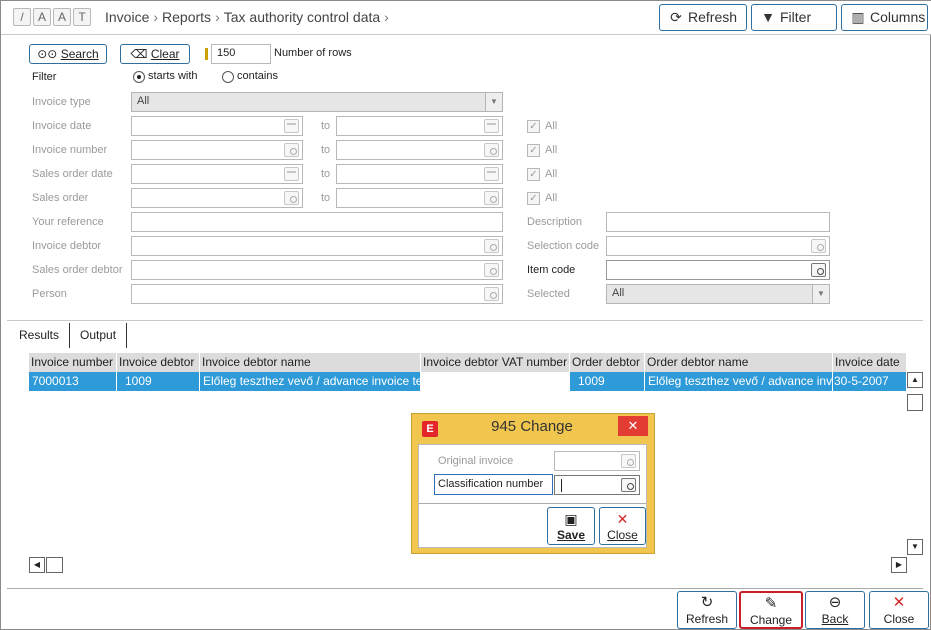 The height and width of the screenshot is (630, 931). Describe the element at coordinates (73, 381) in the screenshot. I see `cell-invoice-number: 7000013` at that location.